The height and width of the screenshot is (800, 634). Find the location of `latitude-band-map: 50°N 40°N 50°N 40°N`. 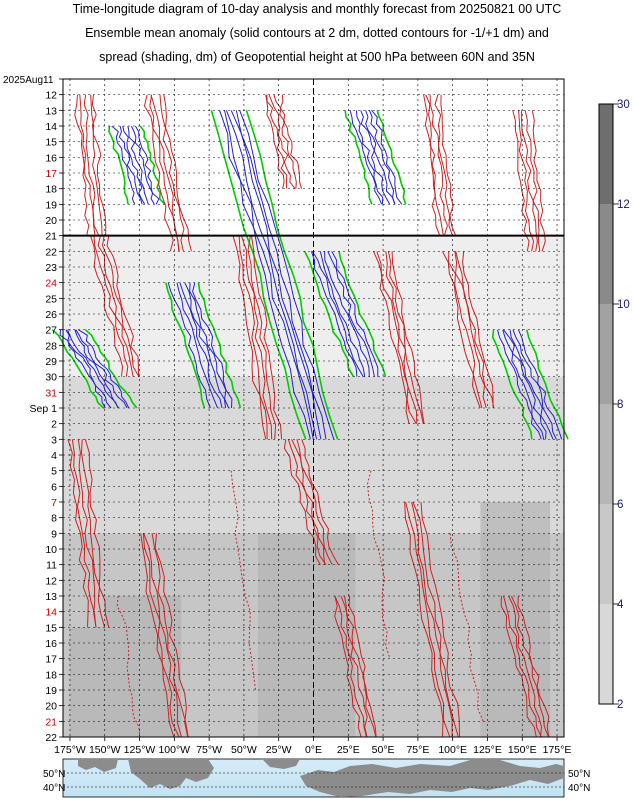

latitude-band-map: 50°N 40°N 50°N 40°N is located at coordinates (316, 778).